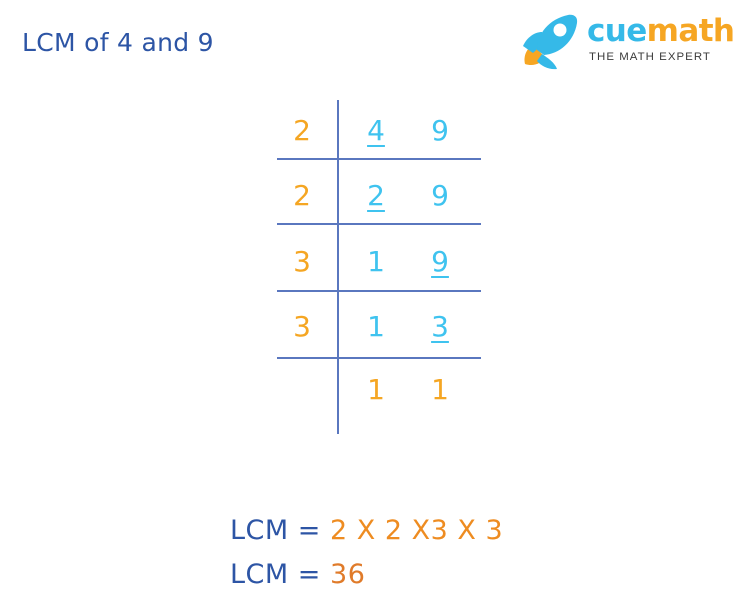  I want to click on lcm-value-line: LCM = 36, so click(297, 574).